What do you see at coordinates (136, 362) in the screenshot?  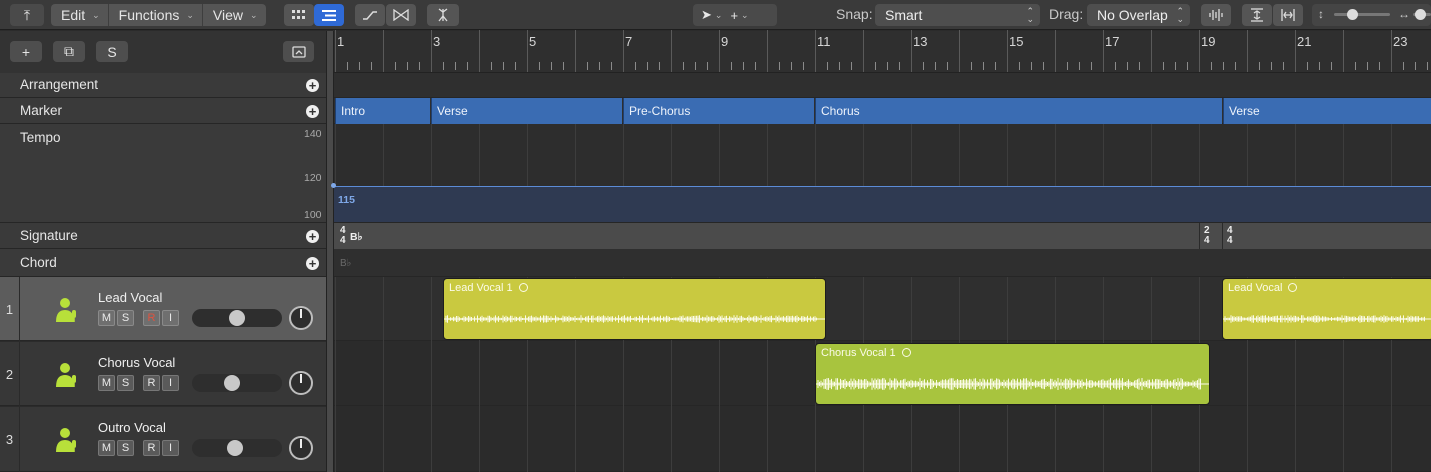 I see `track-name: Chorus Vocal` at bounding box center [136, 362].